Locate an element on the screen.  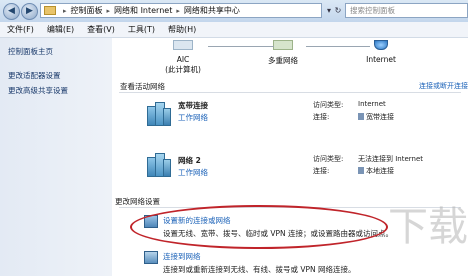
network-name: 网络 2 is located at coordinates (189, 160).